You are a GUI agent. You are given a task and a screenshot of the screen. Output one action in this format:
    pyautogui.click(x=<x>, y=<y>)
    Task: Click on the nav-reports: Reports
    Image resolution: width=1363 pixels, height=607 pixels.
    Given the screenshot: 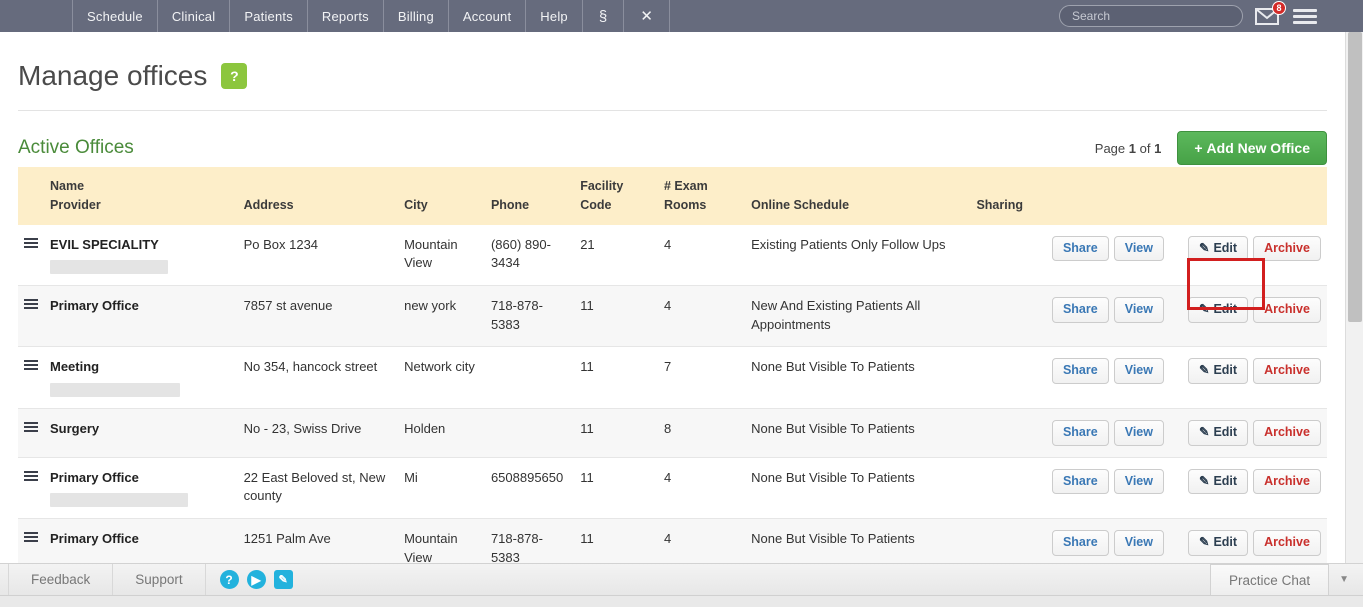 What is the action you would take?
    pyautogui.click(x=346, y=16)
    